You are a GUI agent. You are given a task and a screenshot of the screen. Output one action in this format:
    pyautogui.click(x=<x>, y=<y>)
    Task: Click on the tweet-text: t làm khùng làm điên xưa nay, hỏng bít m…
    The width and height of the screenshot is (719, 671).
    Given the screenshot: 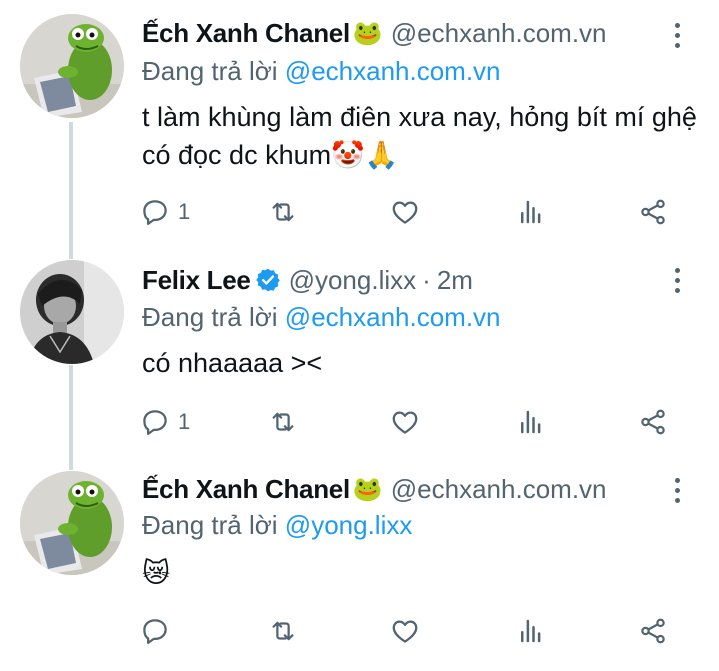 What is the action you would take?
    pyautogui.click(x=419, y=136)
    